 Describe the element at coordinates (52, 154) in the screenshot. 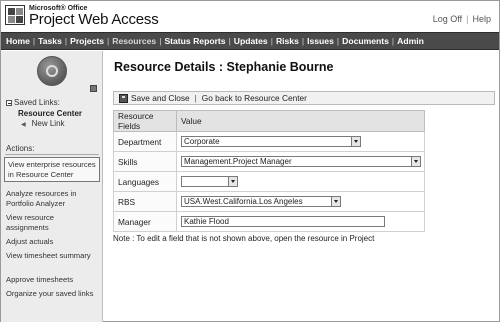

I see `divider` at that location.